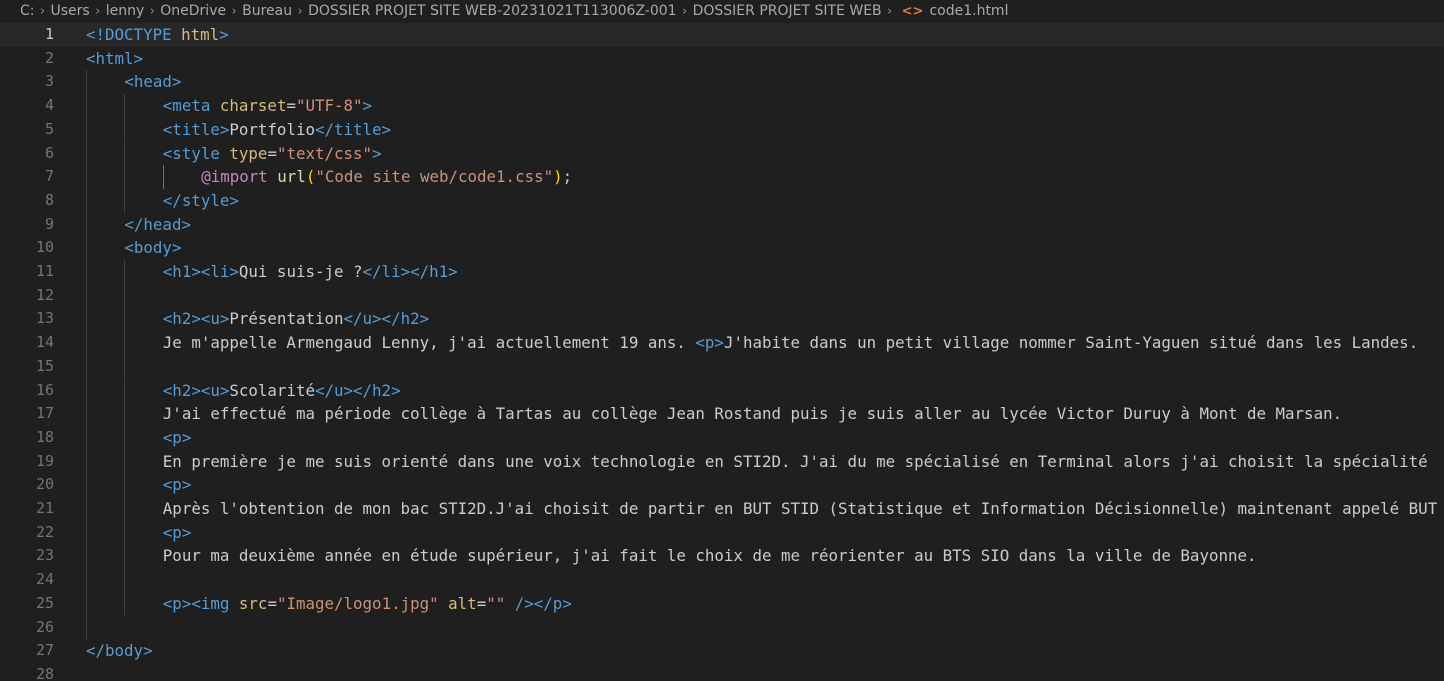 The width and height of the screenshot is (1444, 681). What do you see at coordinates (722, 177) in the screenshot?
I see `code-line: 7 @import url("Code site web/code1.css");` at bounding box center [722, 177].